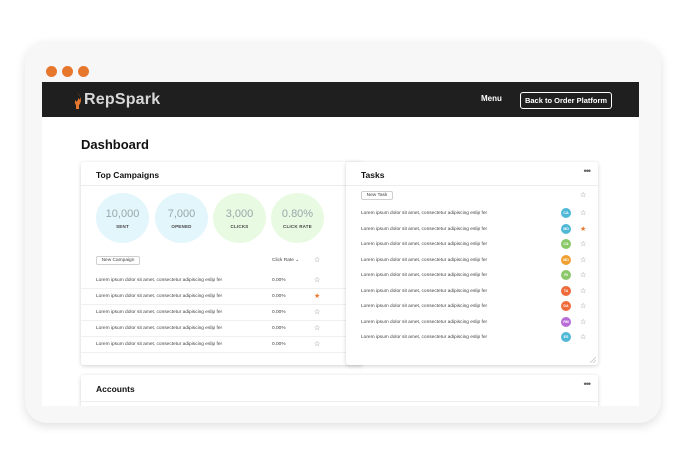 Image resolution: width=686 pixels, height=449 pixels. Describe the element at coordinates (118, 260) in the screenshot. I see `new-campaign-button: New Campaign` at that location.